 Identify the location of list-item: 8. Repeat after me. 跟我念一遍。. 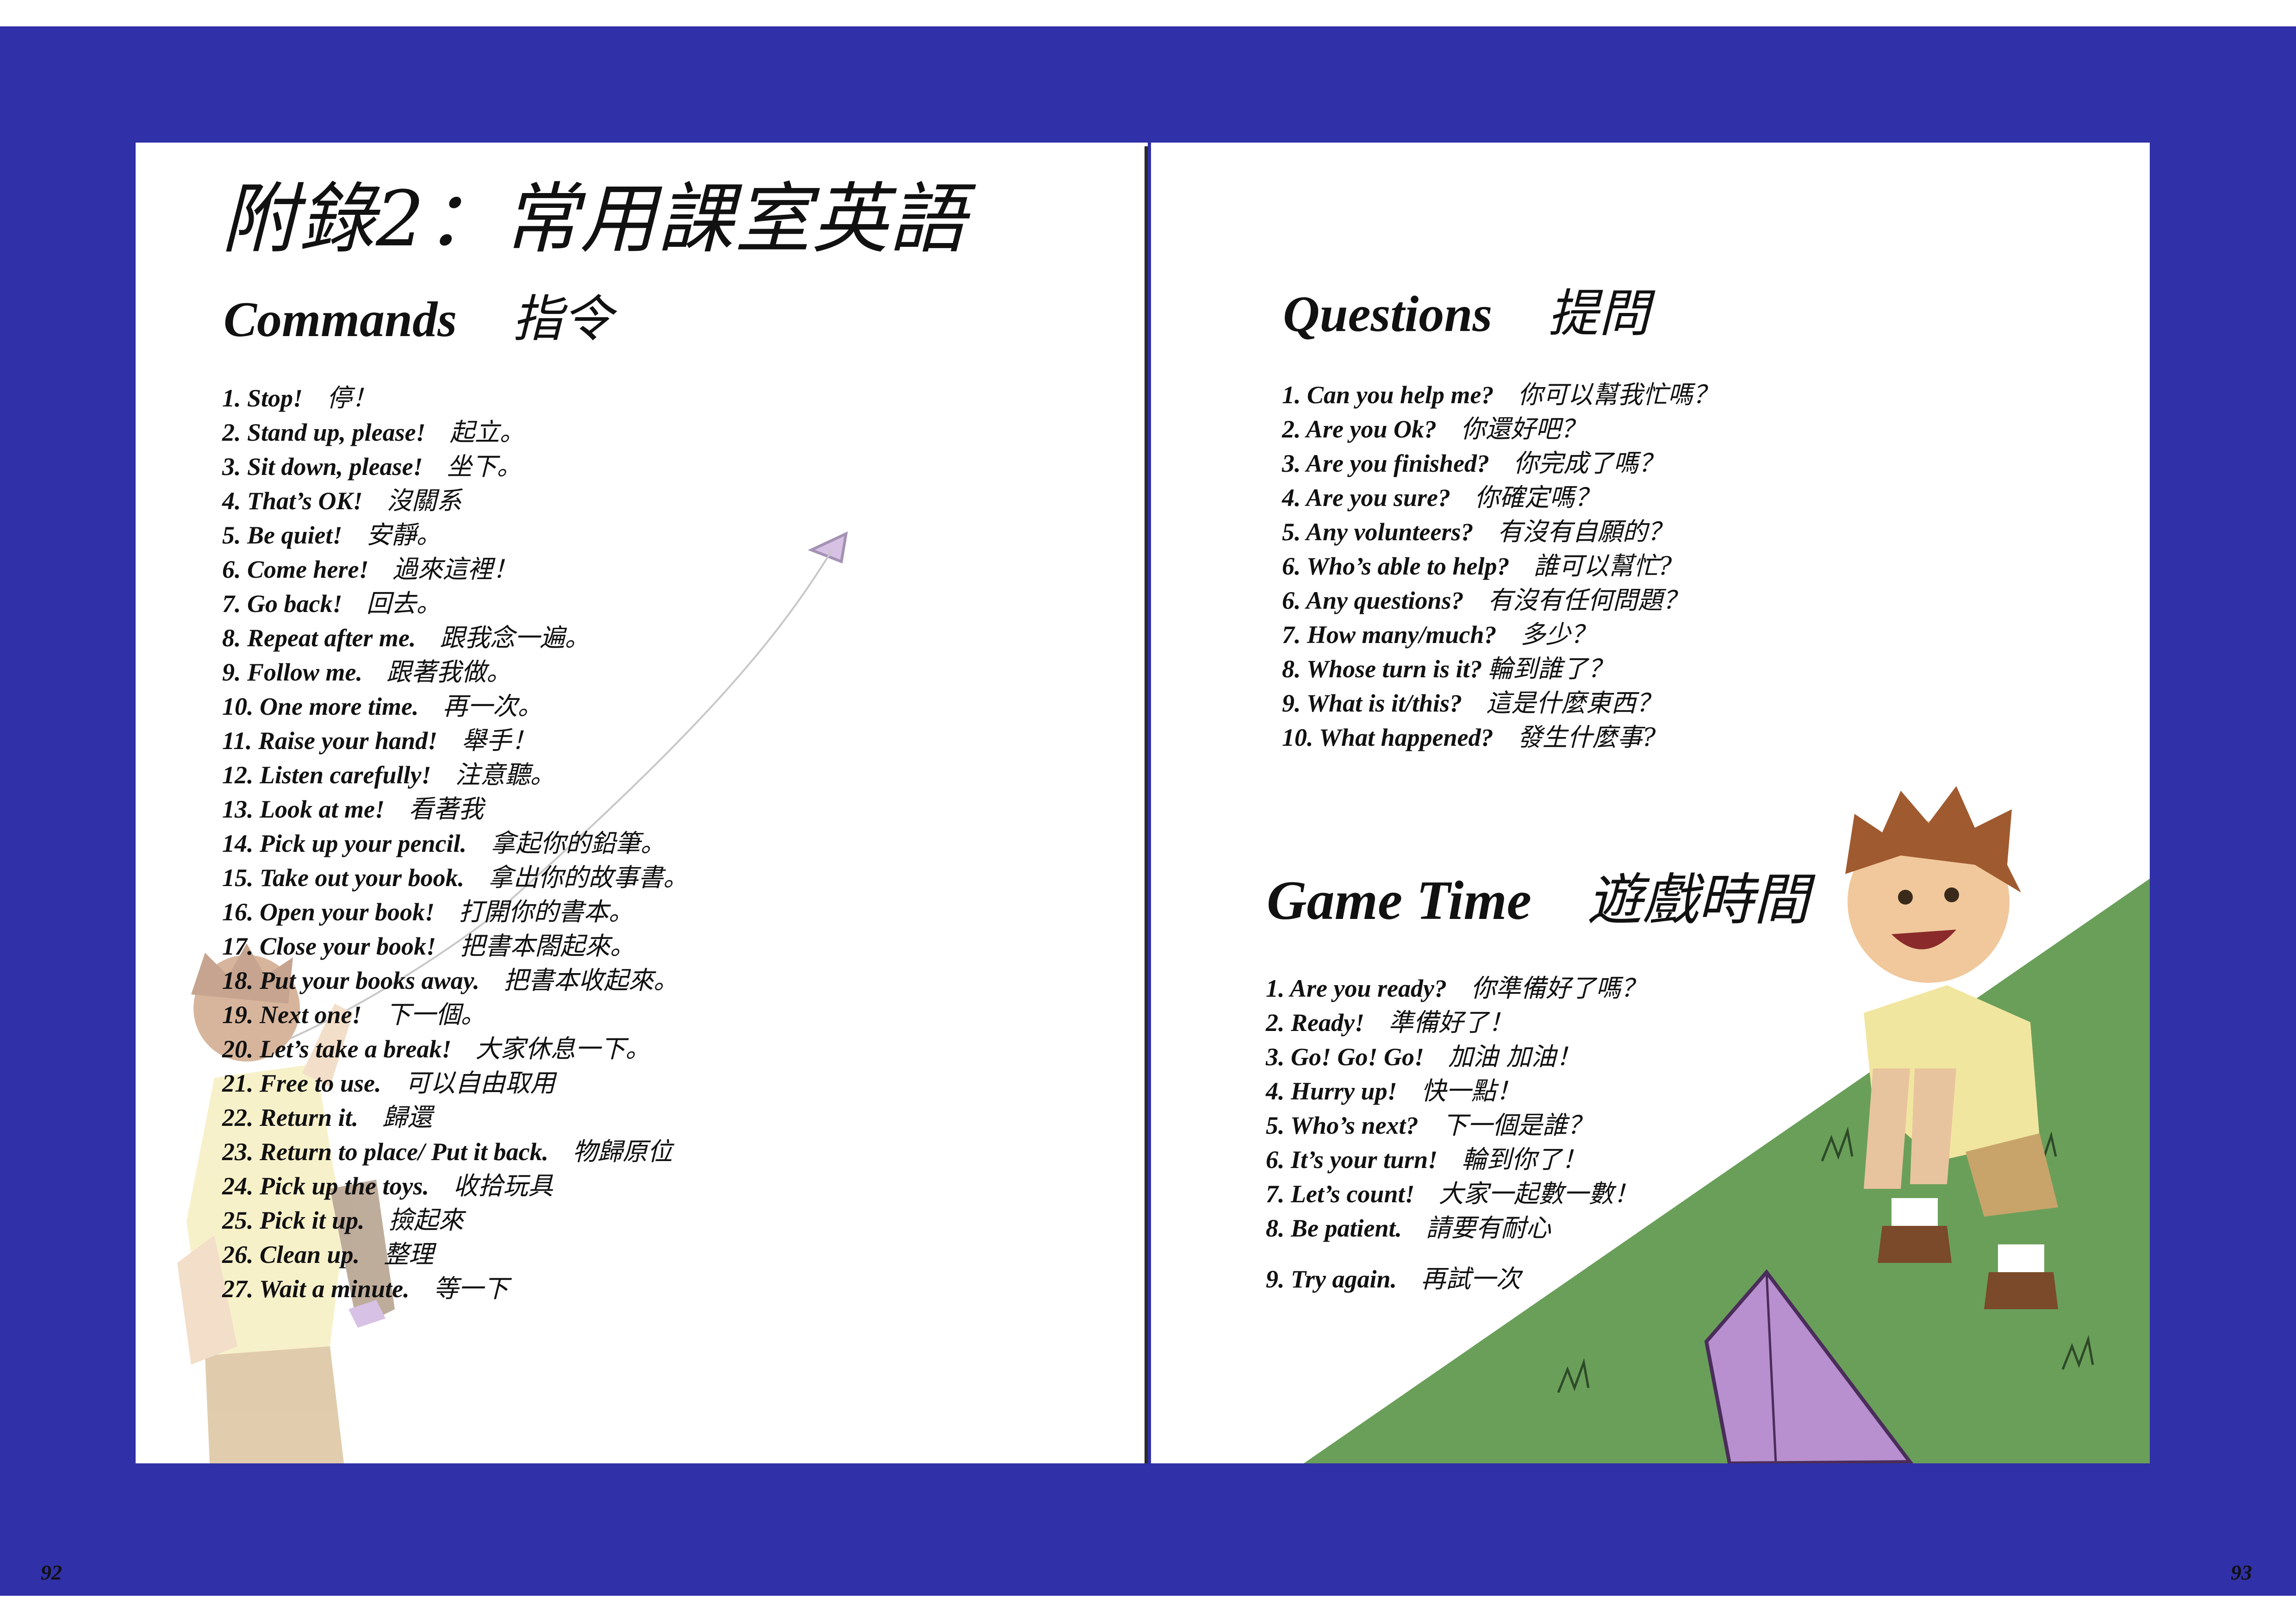
(406, 637).